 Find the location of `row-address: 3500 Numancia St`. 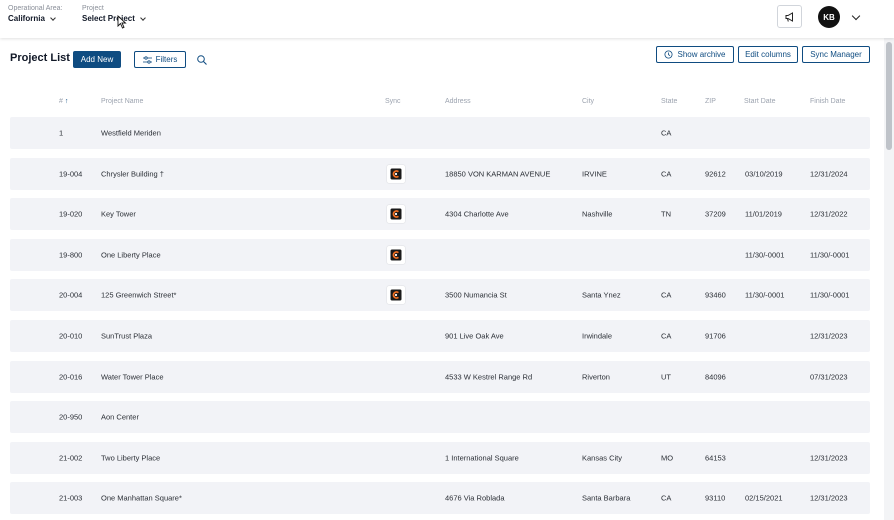

row-address: 3500 Numancia St is located at coordinates (476, 295).